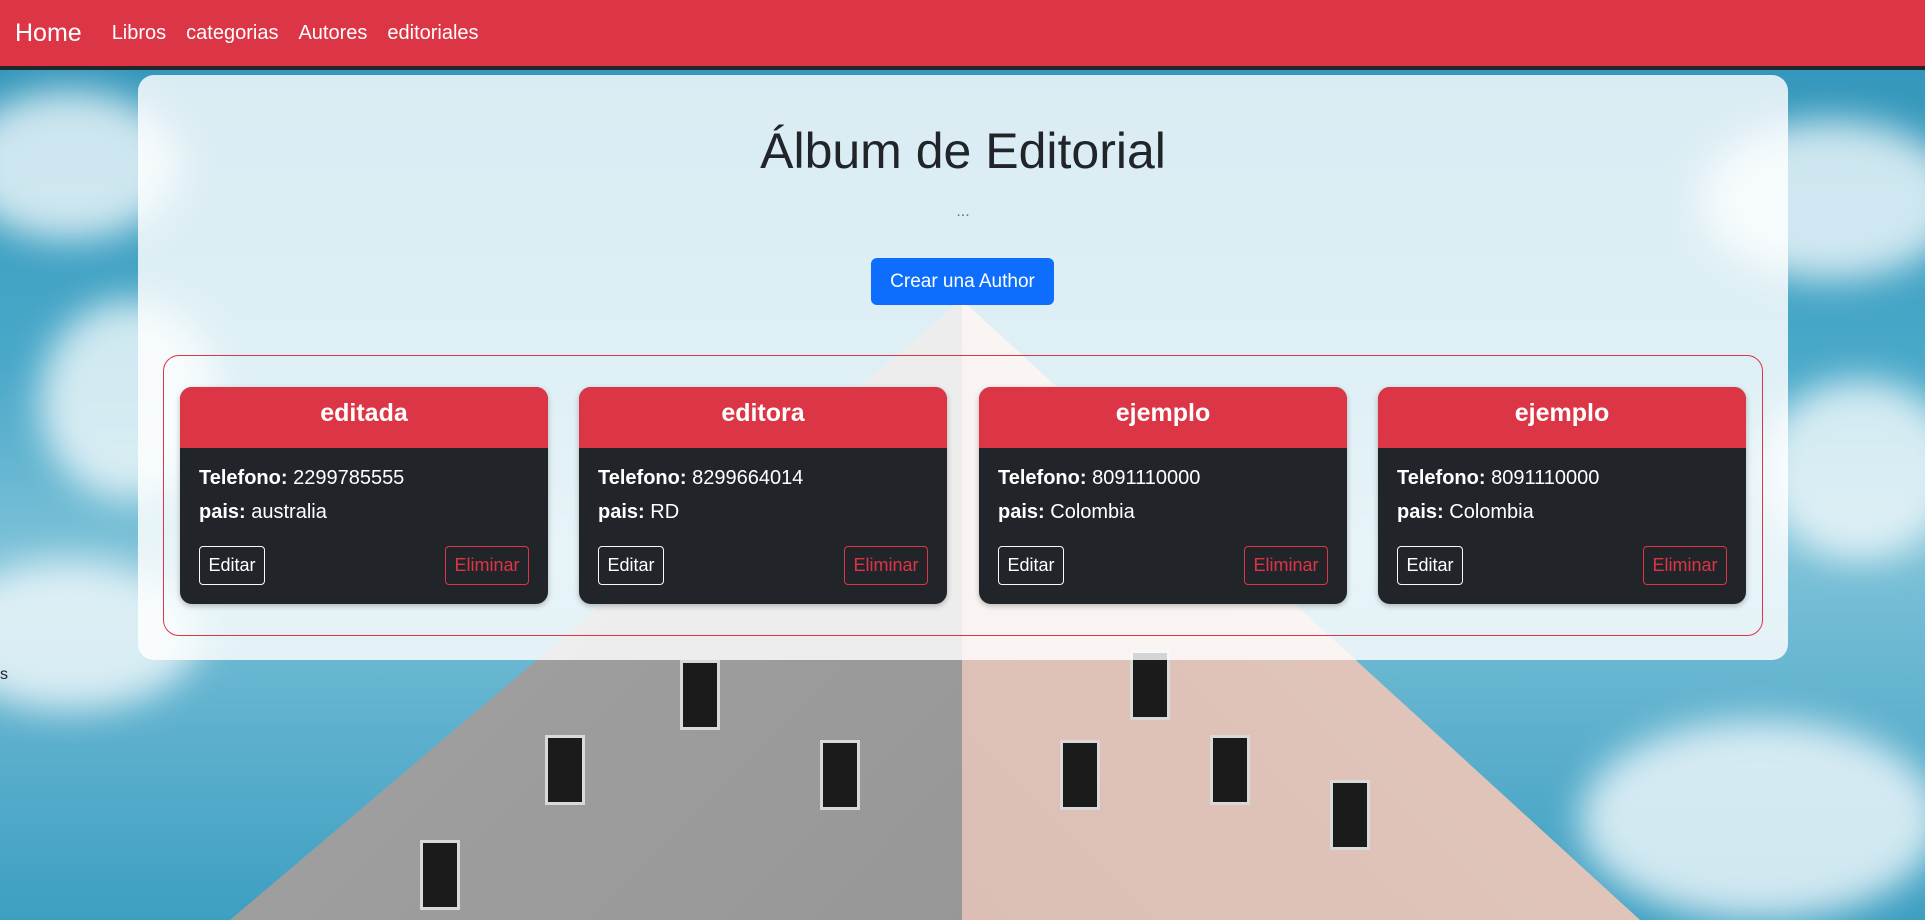 Image resolution: width=1925 pixels, height=920 pixels. Describe the element at coordinates (432, 33) in the screenshot. I see `nav-link-editoriales: editoriales` at that location.